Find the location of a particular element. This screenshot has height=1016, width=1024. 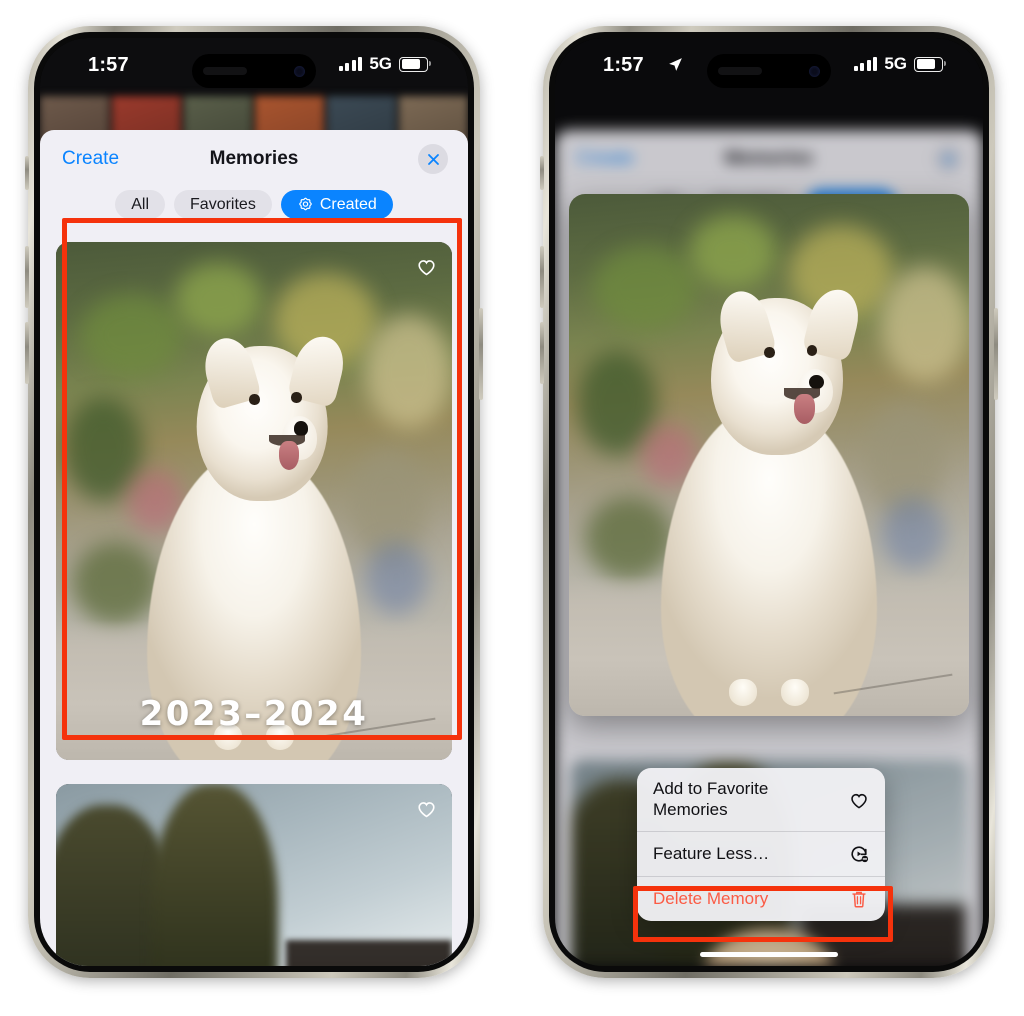

dynamic-island-left is located at coordinates (254, 71).